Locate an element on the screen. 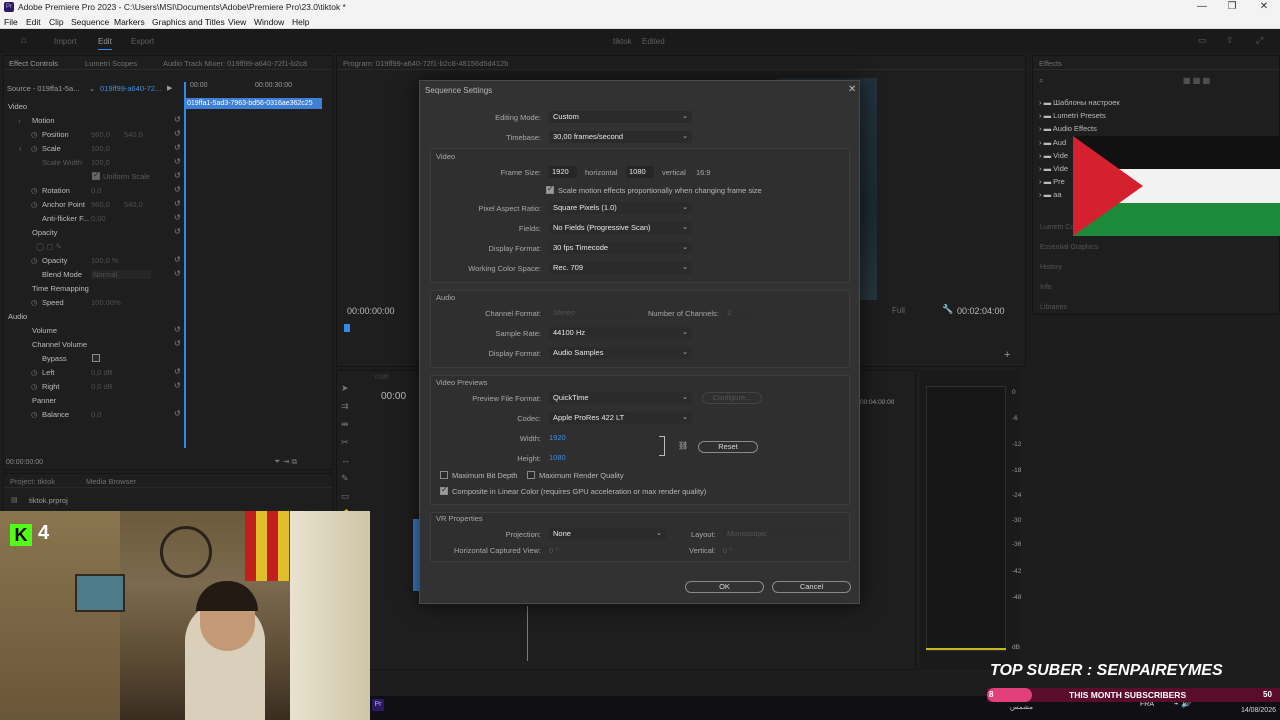  fullscreen-icon: ⤢ is located at coordinates (1259, 40).